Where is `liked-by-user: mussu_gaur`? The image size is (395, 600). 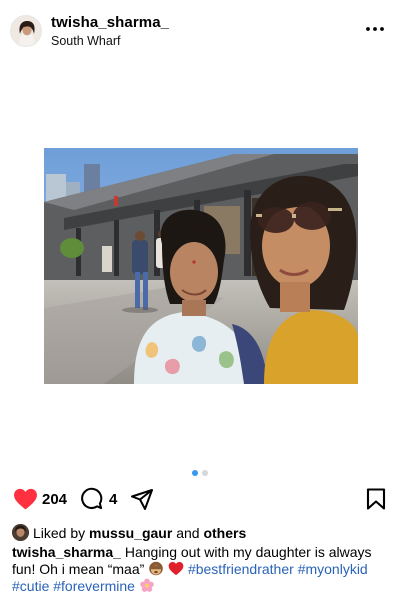
liked-by-user: mussu_gaur is located at coordinates (130, 533).